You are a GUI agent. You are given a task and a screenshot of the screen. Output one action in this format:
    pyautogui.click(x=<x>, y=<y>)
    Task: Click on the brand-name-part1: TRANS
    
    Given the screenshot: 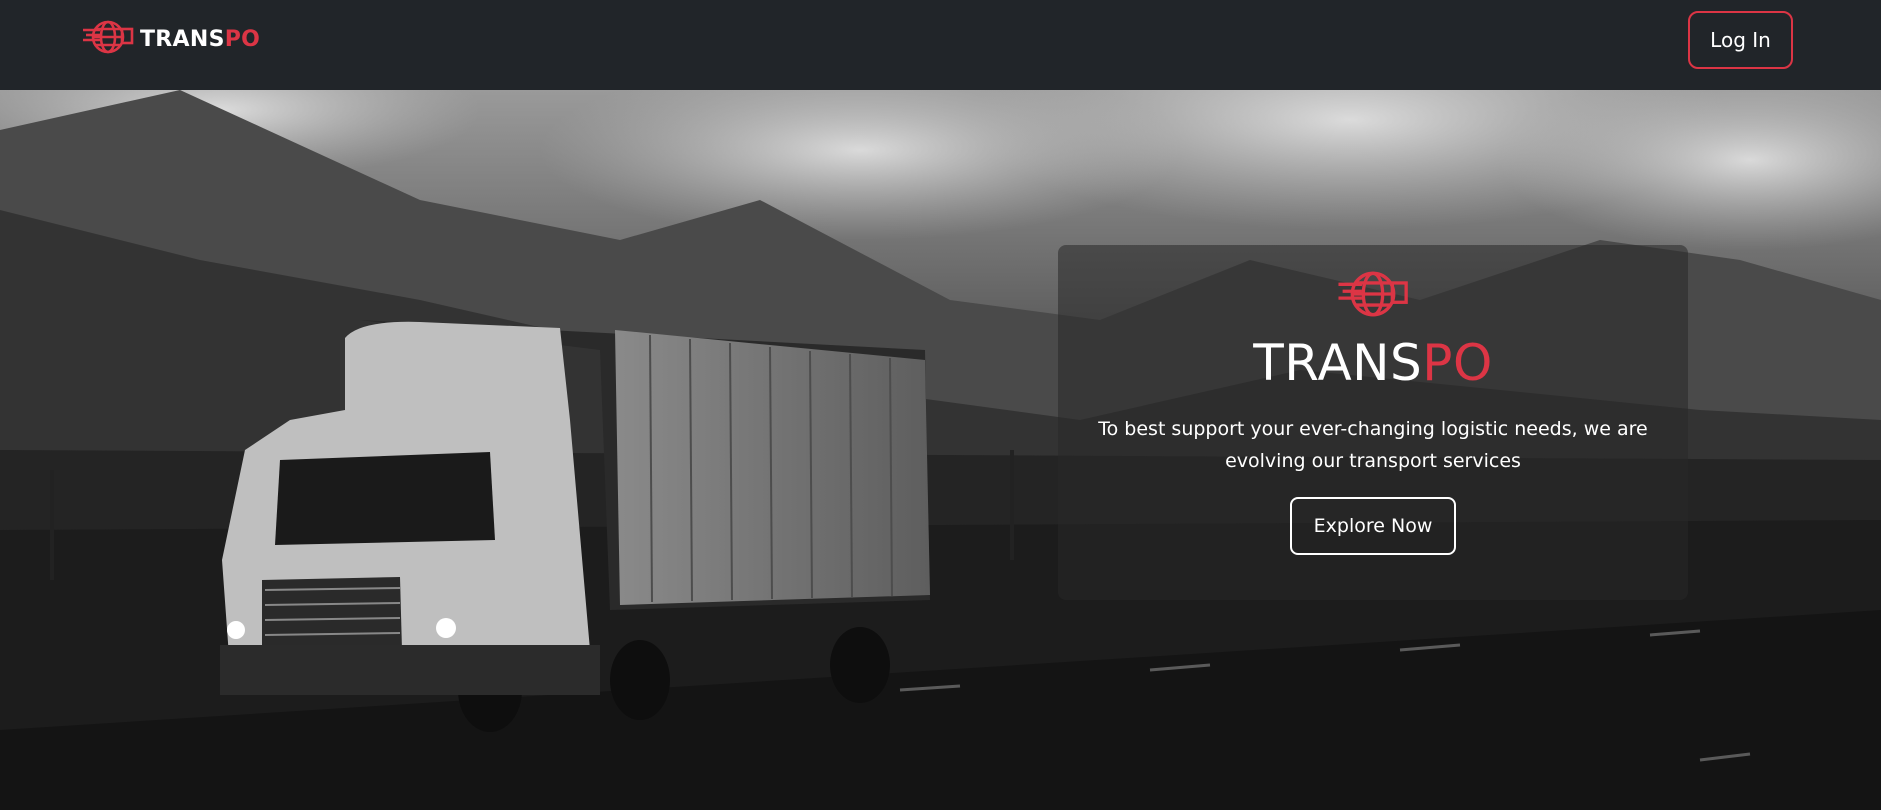 What is the action you would take?
    pyautogui.click(x=182, y=39)
    